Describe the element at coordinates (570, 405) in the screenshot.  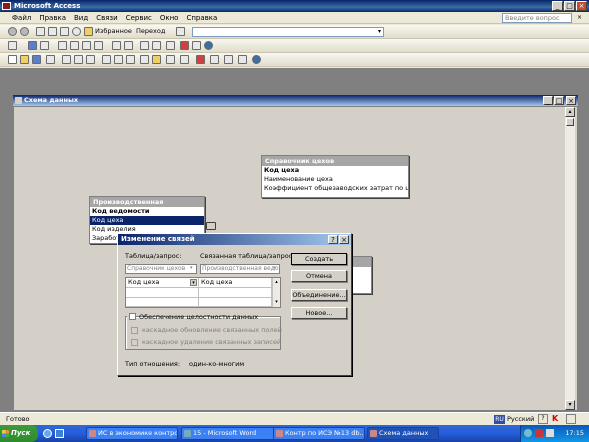
I see `scroll-down-arrow-icon: ▾` at that location.